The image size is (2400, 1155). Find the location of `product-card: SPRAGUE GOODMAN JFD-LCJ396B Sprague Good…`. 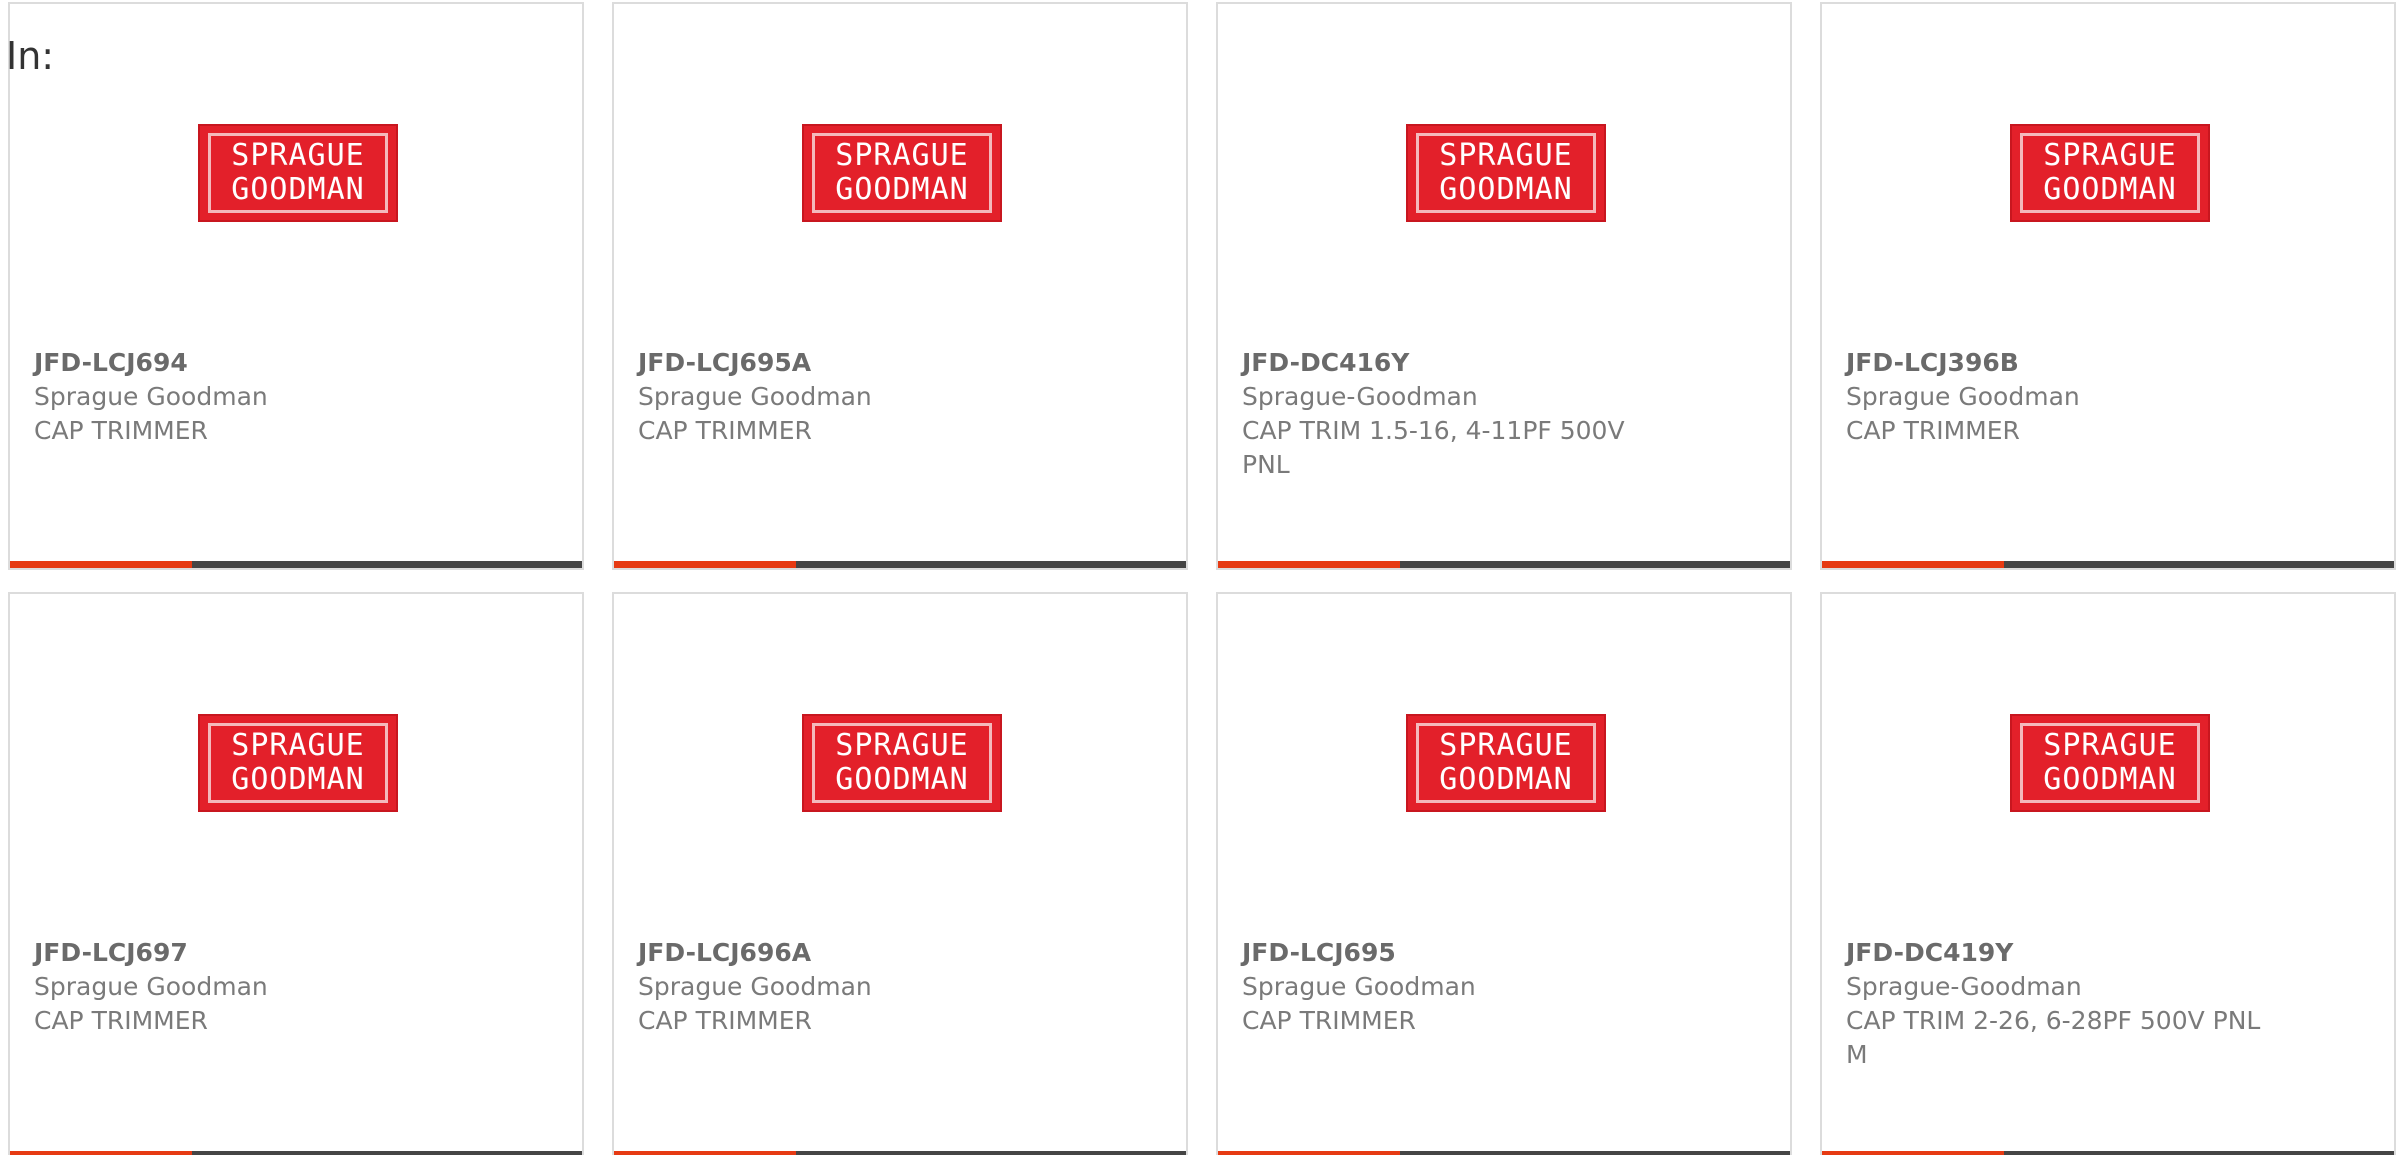

product-card: SPRAGUE GOODMAN JFD-LCJ396B Sprague Good… is located at coordinates (2108, 286).